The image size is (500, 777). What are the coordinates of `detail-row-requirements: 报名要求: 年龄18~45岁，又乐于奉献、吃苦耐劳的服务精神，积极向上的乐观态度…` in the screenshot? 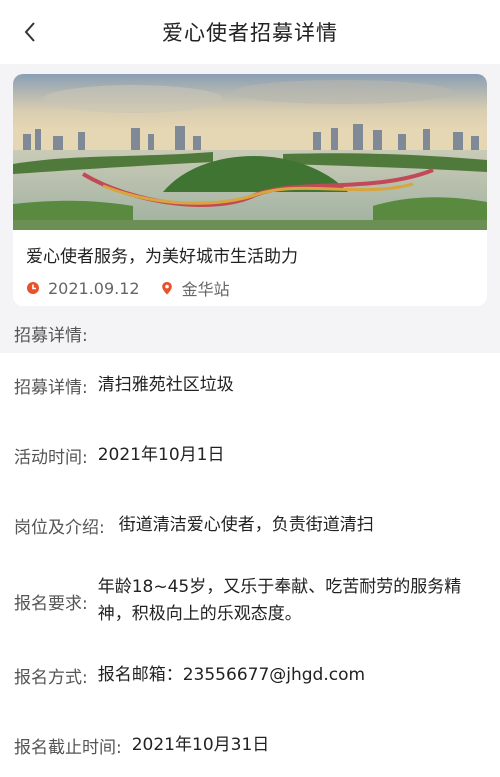 It's located at (250, 601).